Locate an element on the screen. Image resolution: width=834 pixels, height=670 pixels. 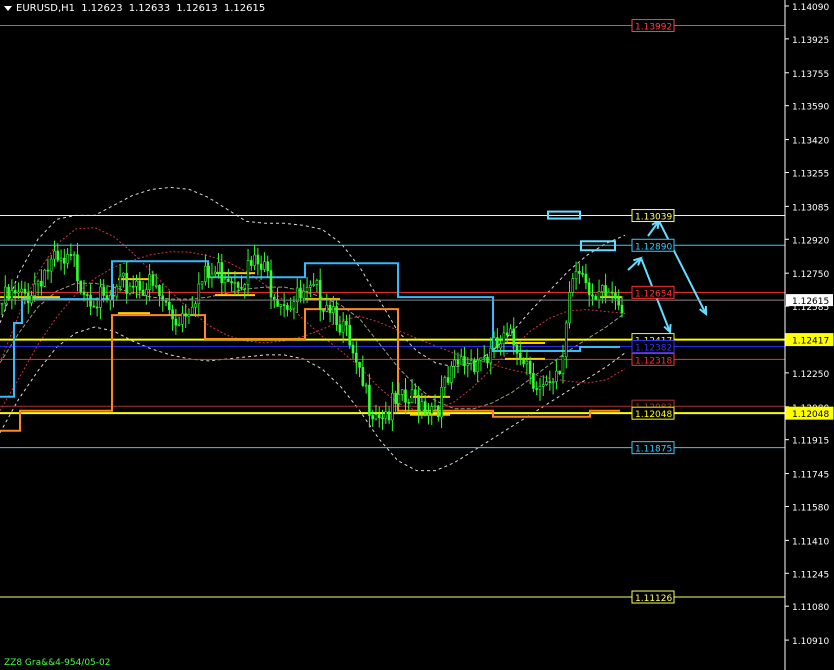
menu-triangle-icon is located at coordinates (8, 8).